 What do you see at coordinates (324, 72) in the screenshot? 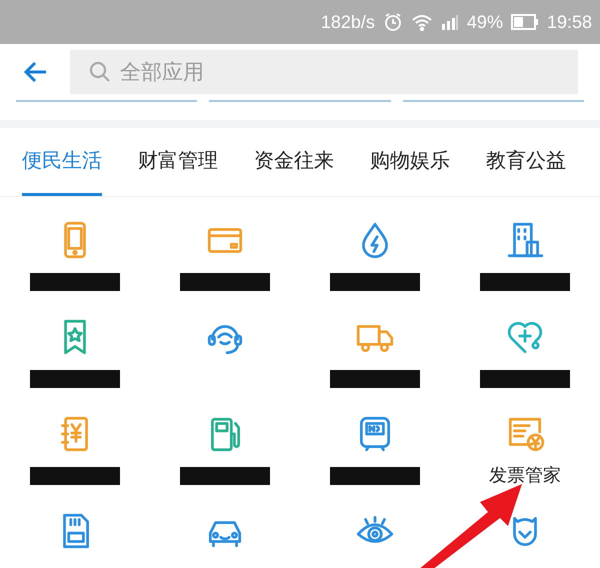
I see `search-field: 全部应用` at bounding box center [324, 72].